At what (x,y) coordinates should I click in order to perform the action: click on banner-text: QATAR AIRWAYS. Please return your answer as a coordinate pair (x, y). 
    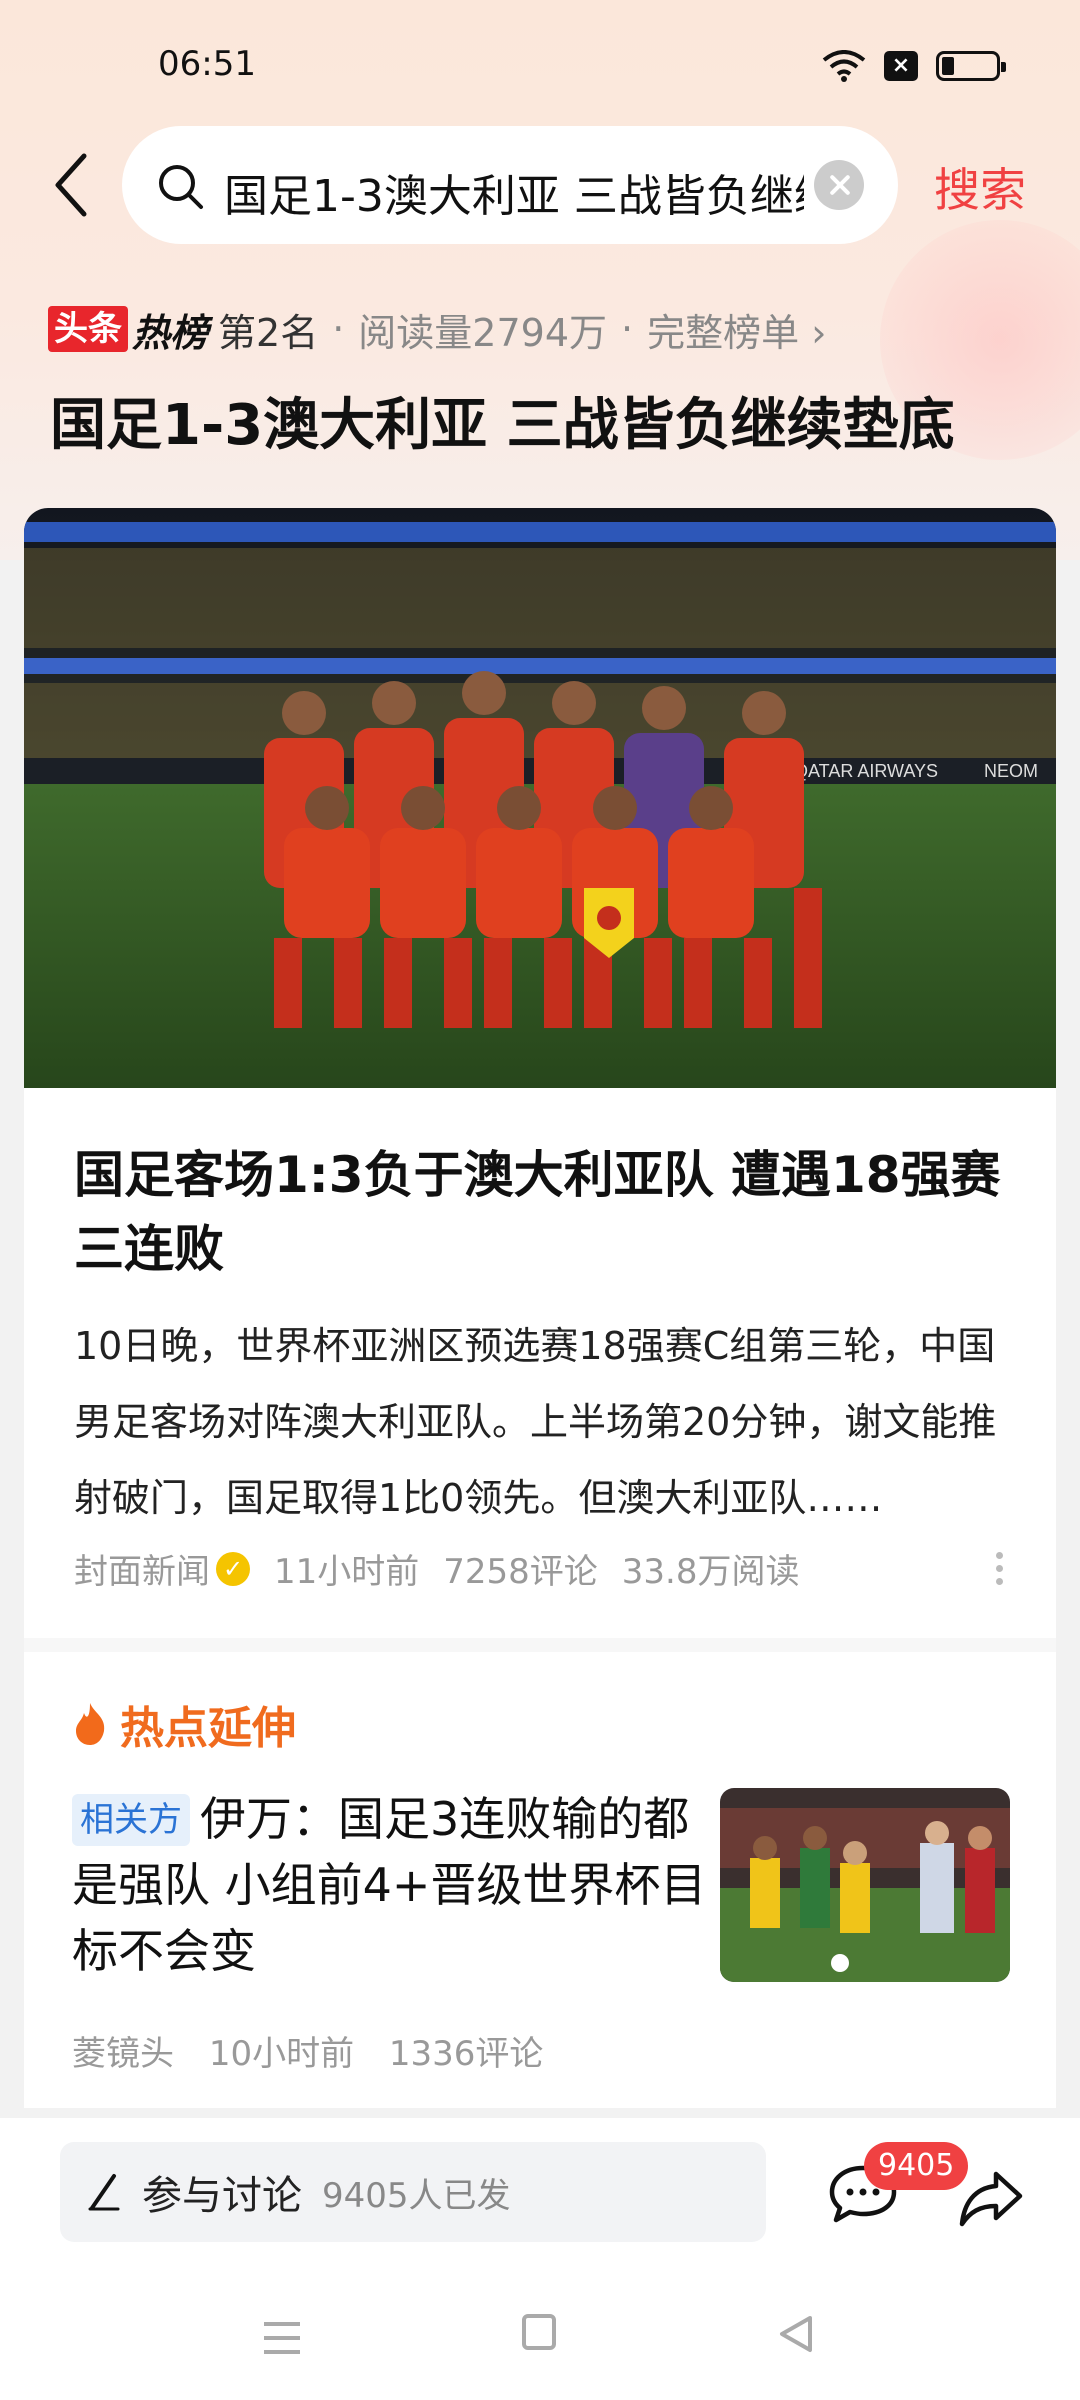
    Looking at the image, I should click on (866, 771).